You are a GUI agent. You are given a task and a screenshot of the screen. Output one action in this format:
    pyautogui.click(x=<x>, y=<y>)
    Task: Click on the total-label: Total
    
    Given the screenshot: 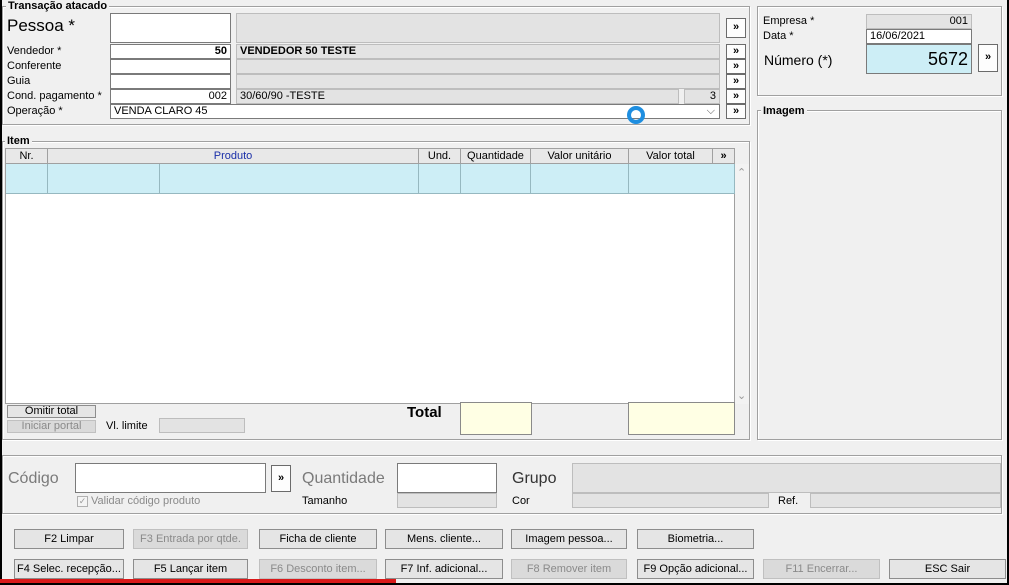 What is the action you would take?
    pyautogui.click(x=424, y=412)
    